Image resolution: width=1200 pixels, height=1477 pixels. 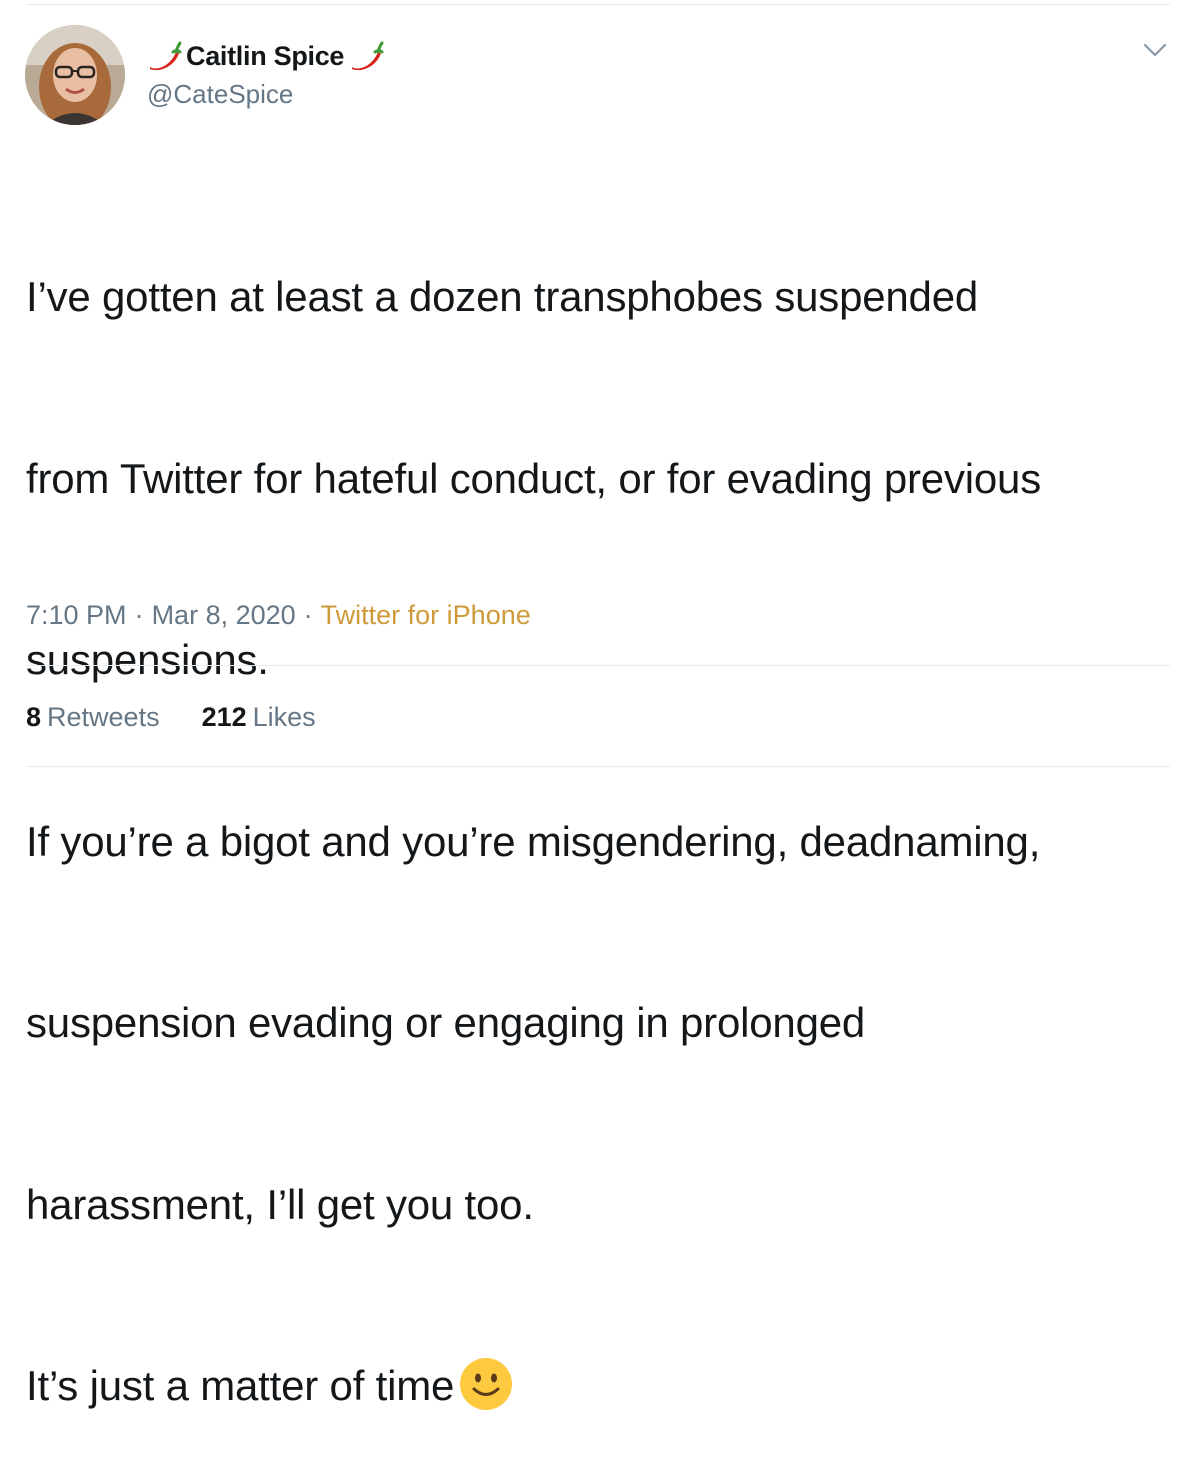 What do you see at coordinates (1155, 50) in the screenshot?
I see `chevron-down-icon` at bounding box center [1155, 50].